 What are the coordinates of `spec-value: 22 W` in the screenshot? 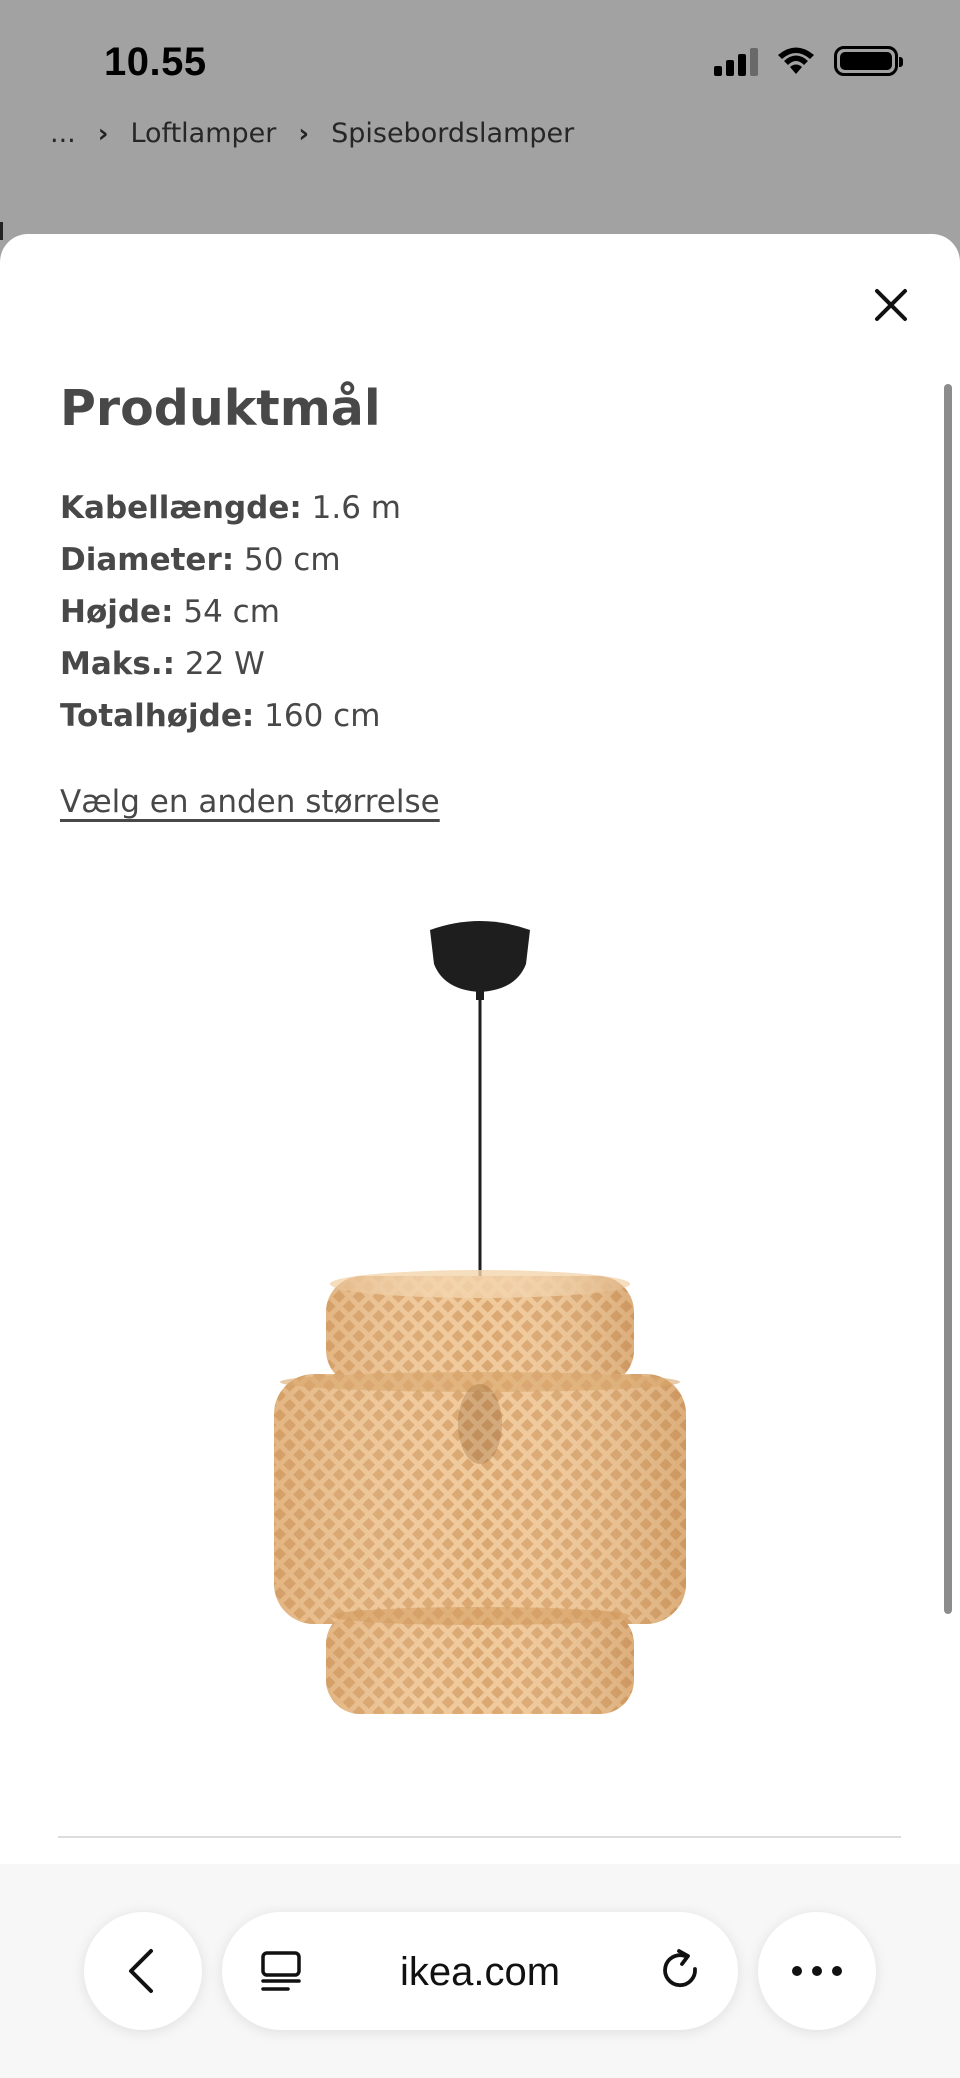 It's located at (224, 664).